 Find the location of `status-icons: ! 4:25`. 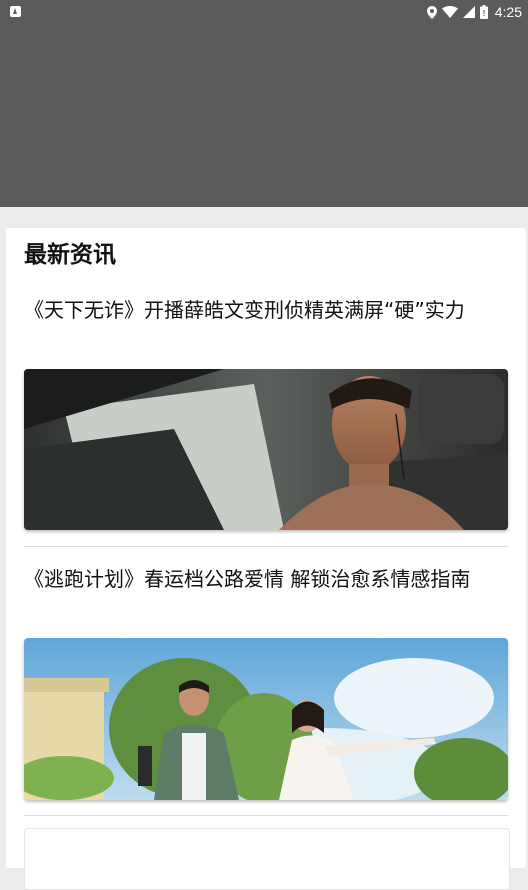

status-icons: ! 4:25 is located at coordinates (474, 12).